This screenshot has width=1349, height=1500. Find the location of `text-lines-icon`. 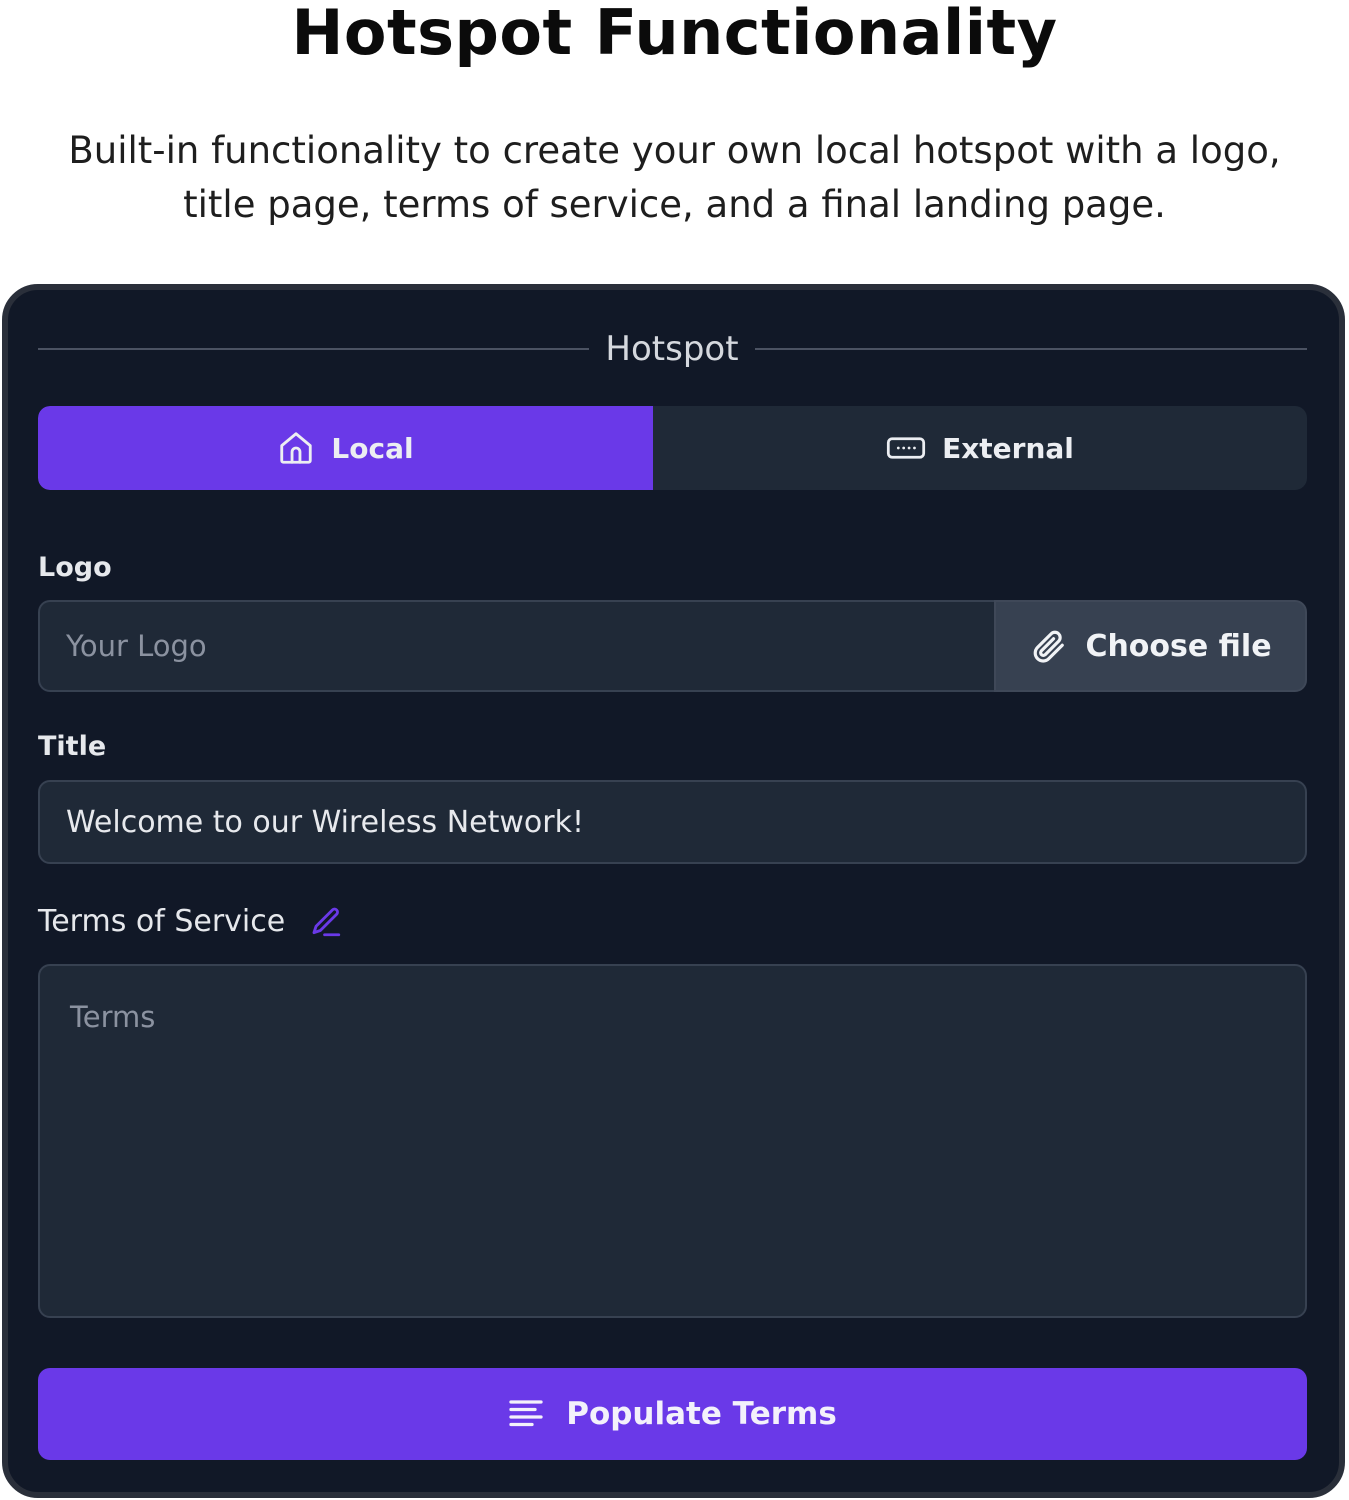

text-lines-icon is located at coordinates (526, 1414).